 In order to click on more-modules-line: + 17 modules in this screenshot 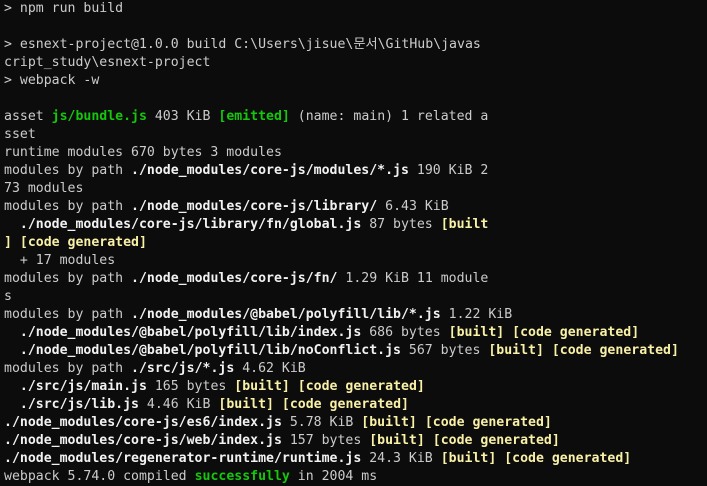, I will do `click(60, 260)`.